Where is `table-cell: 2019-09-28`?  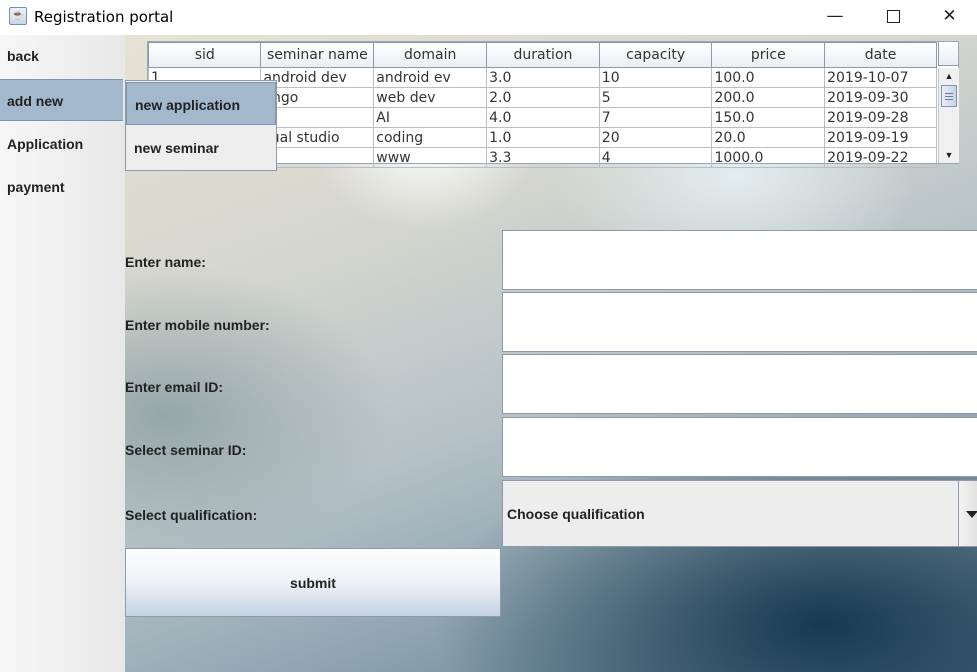
table-cell: 2019-09-28 is located at coordinates (880, 117).